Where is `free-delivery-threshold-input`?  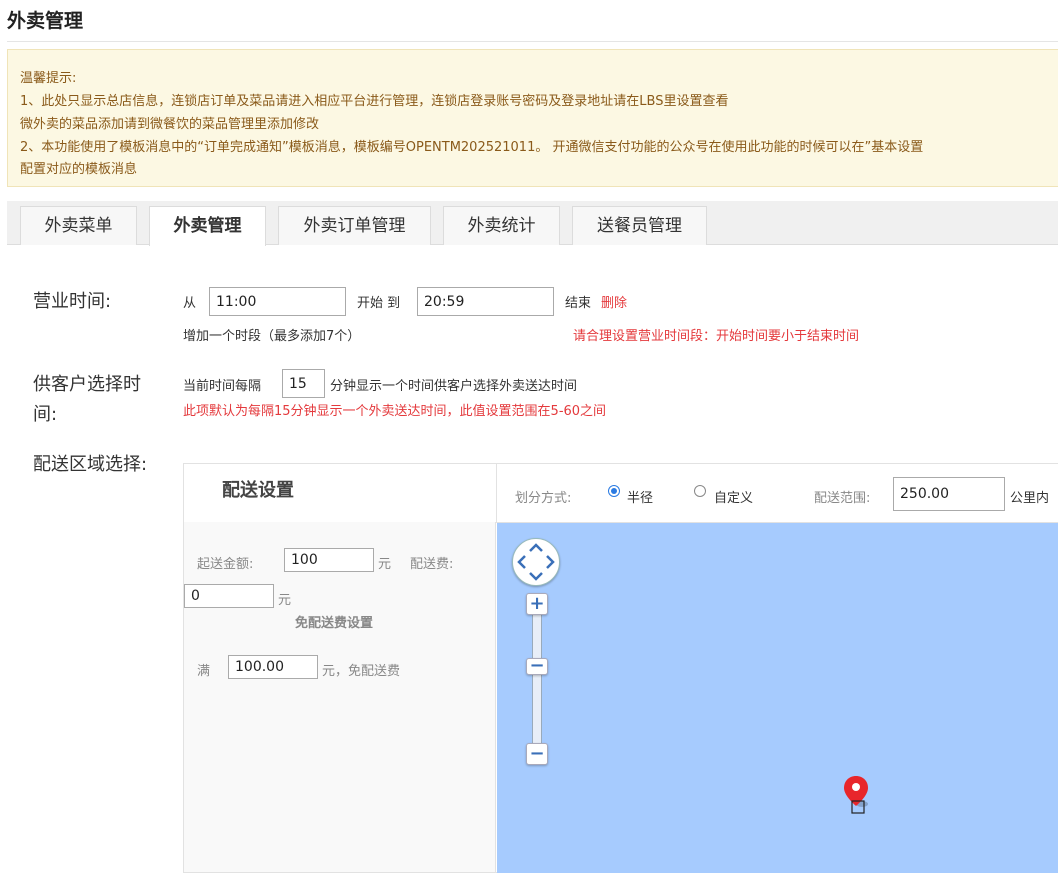
free-delivery-threshold-input is located at coordinates (273, 667).